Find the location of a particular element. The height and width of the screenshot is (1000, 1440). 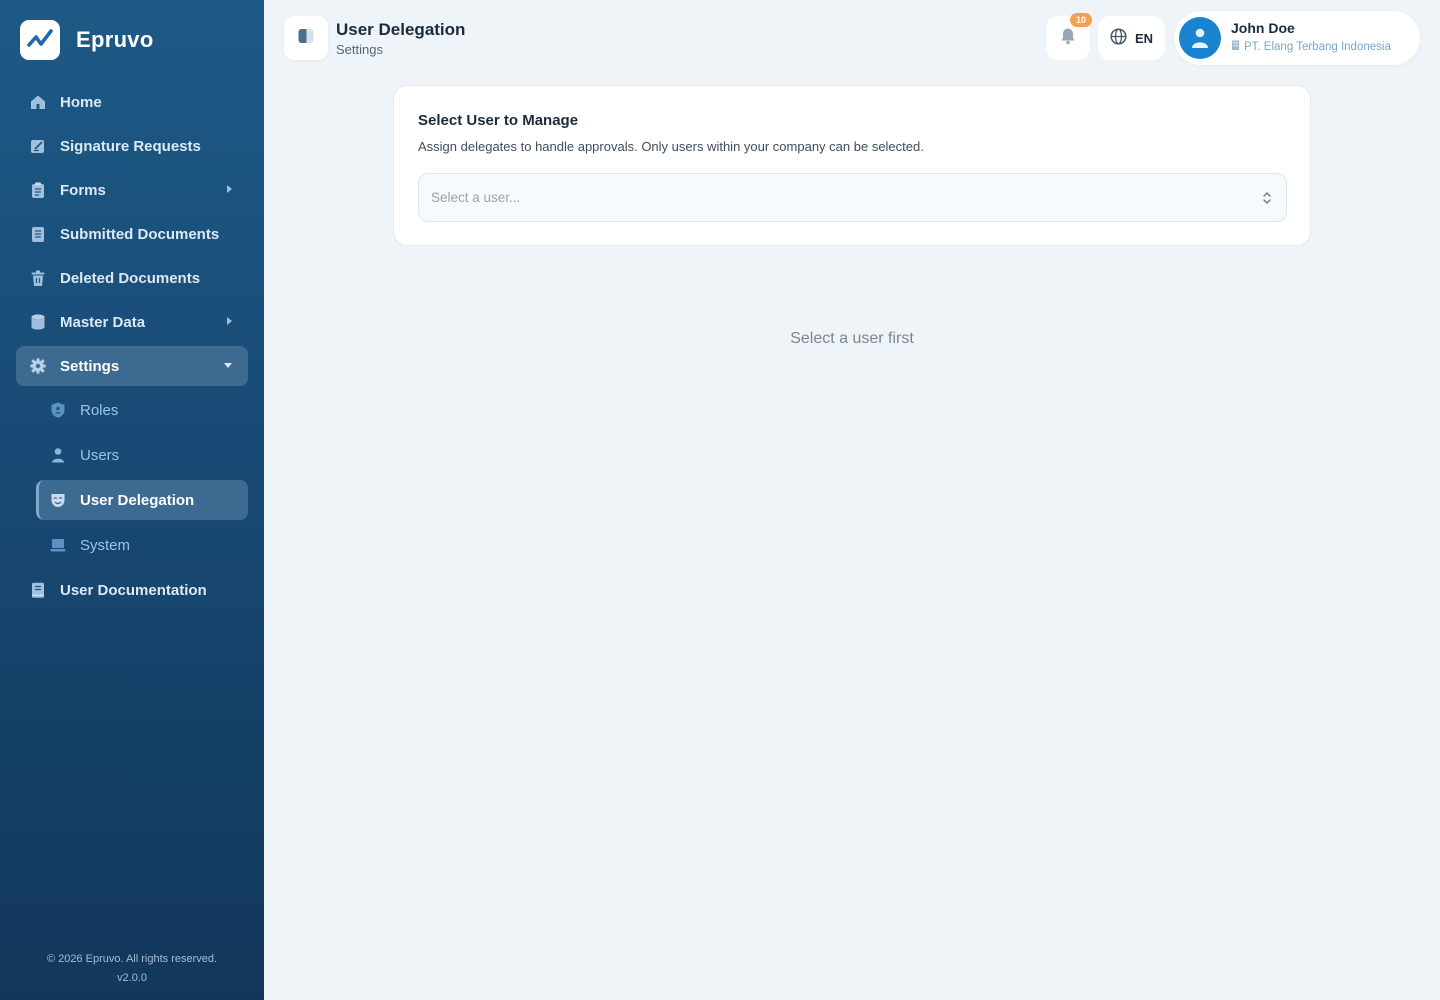

notification-badge: 10 is located at coordinates (1081, 20).